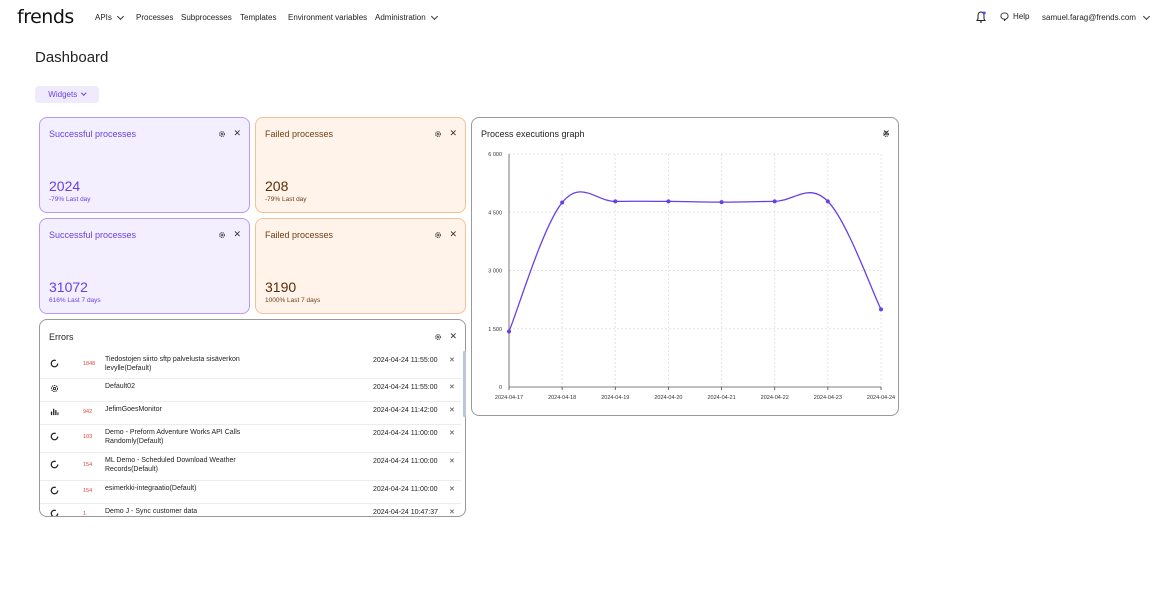 This screenshot has width=1152, height=602. Describe the element at coordinates (175, 410) in the screenshot. I see `error-process-name: JefimGoesMonitor` at that location.